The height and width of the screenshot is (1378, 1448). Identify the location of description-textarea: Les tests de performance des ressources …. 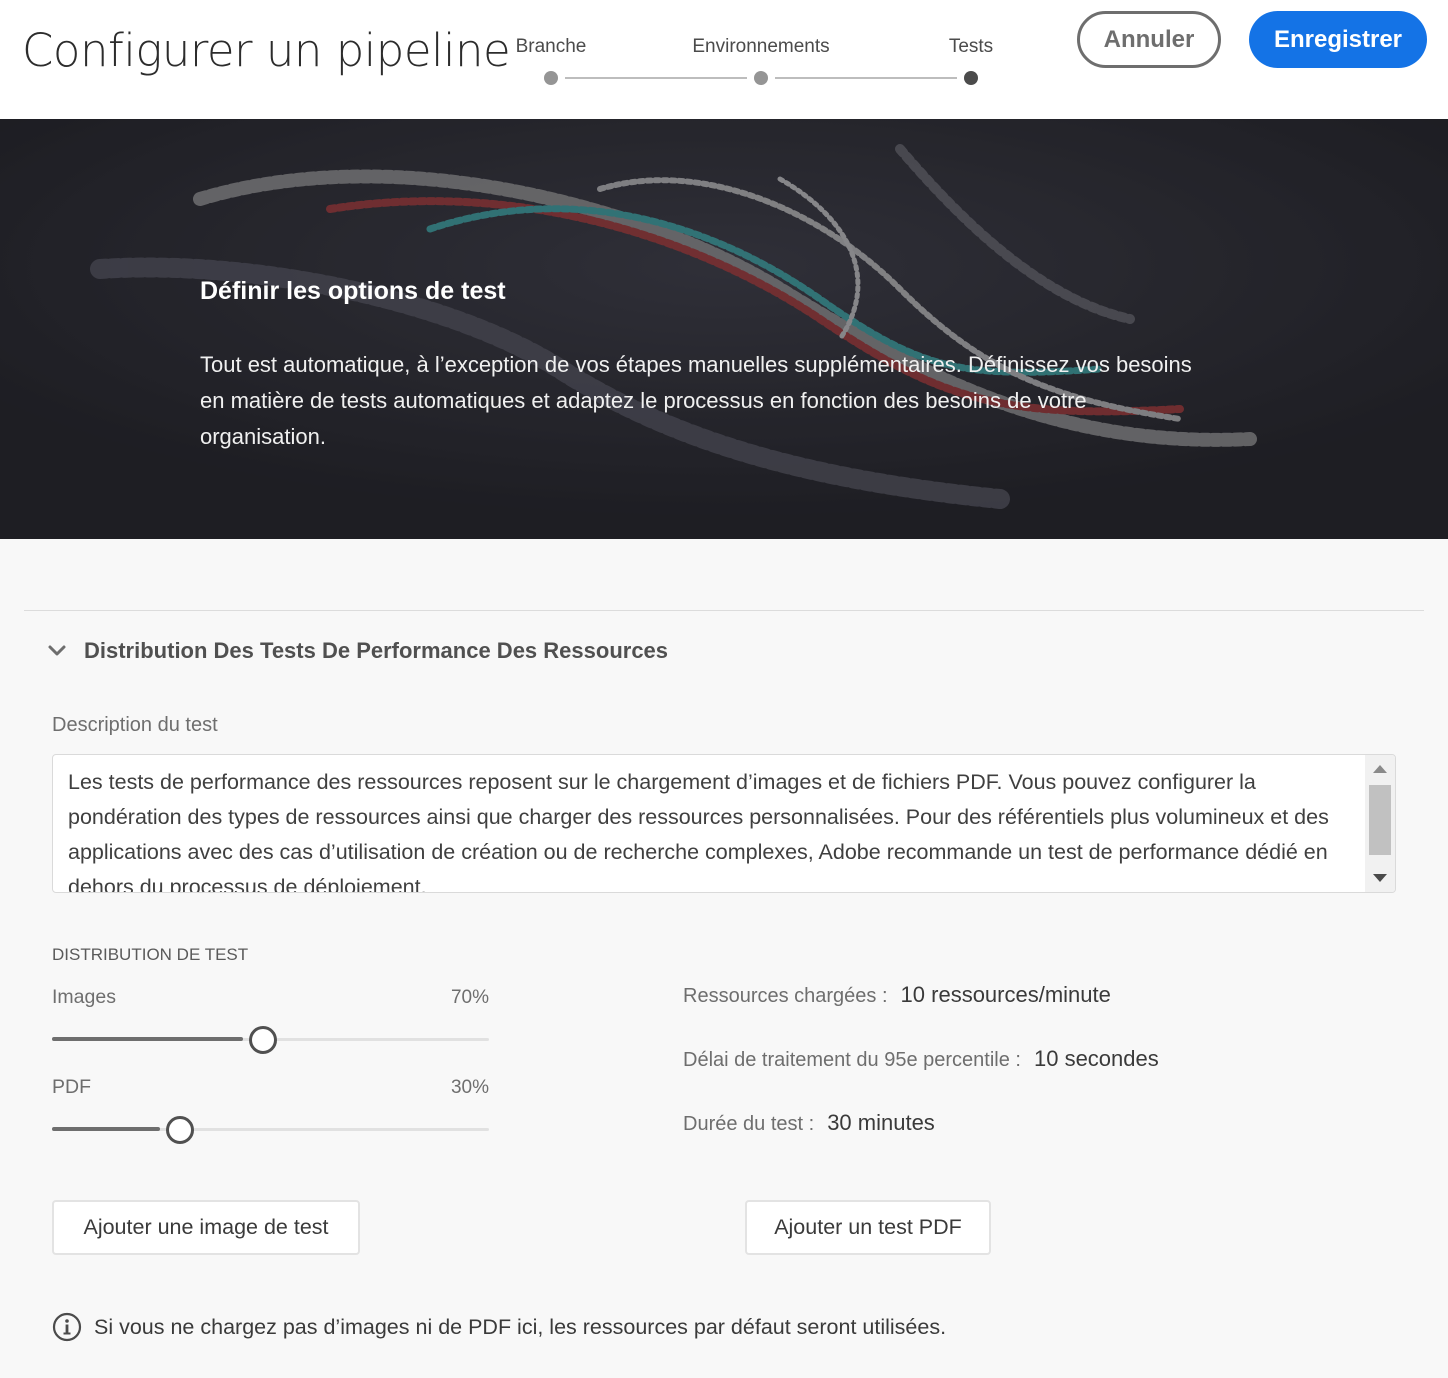
(724, 823).